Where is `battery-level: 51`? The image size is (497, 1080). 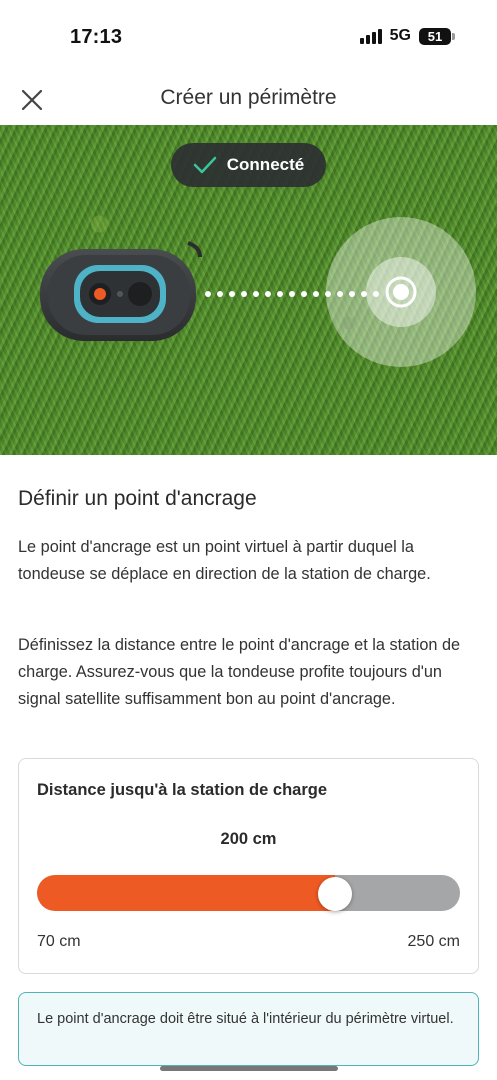 battery-level: 51 is located at coordinates (435, 36).